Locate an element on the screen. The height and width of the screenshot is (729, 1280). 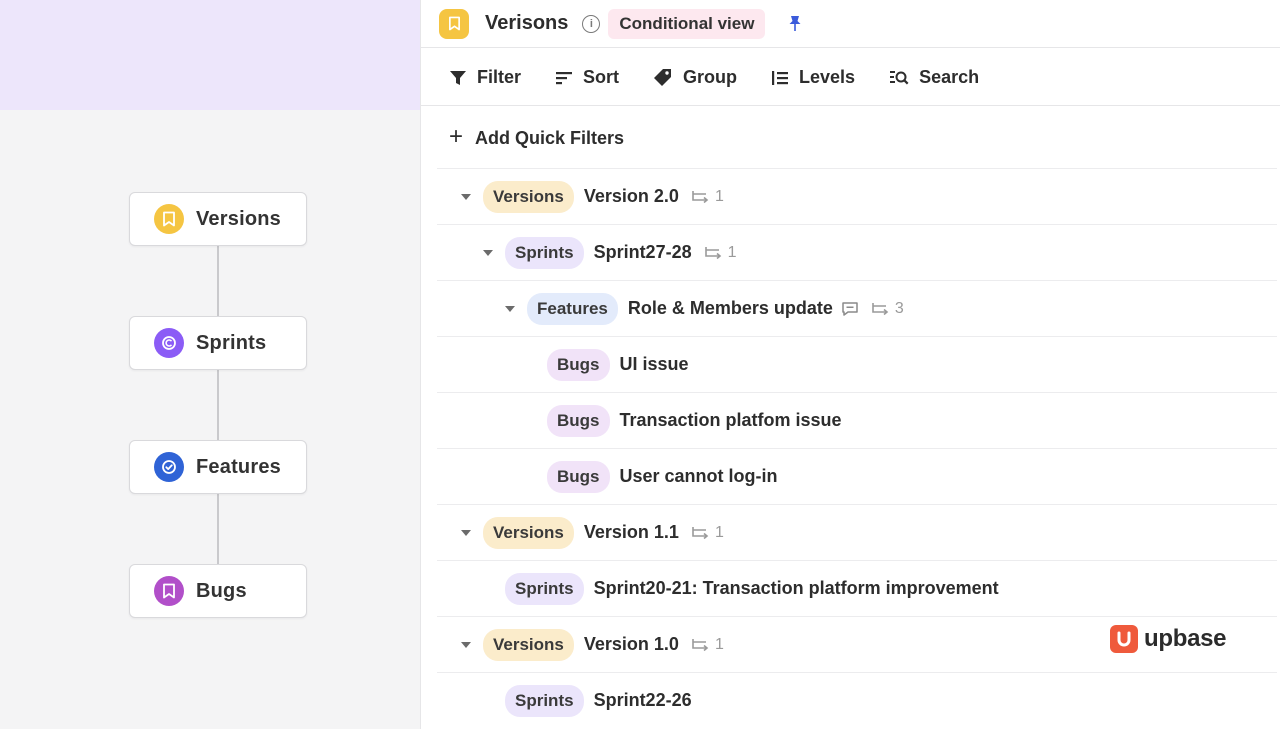
left-panel-header-area is located at coordinates (210, 55).